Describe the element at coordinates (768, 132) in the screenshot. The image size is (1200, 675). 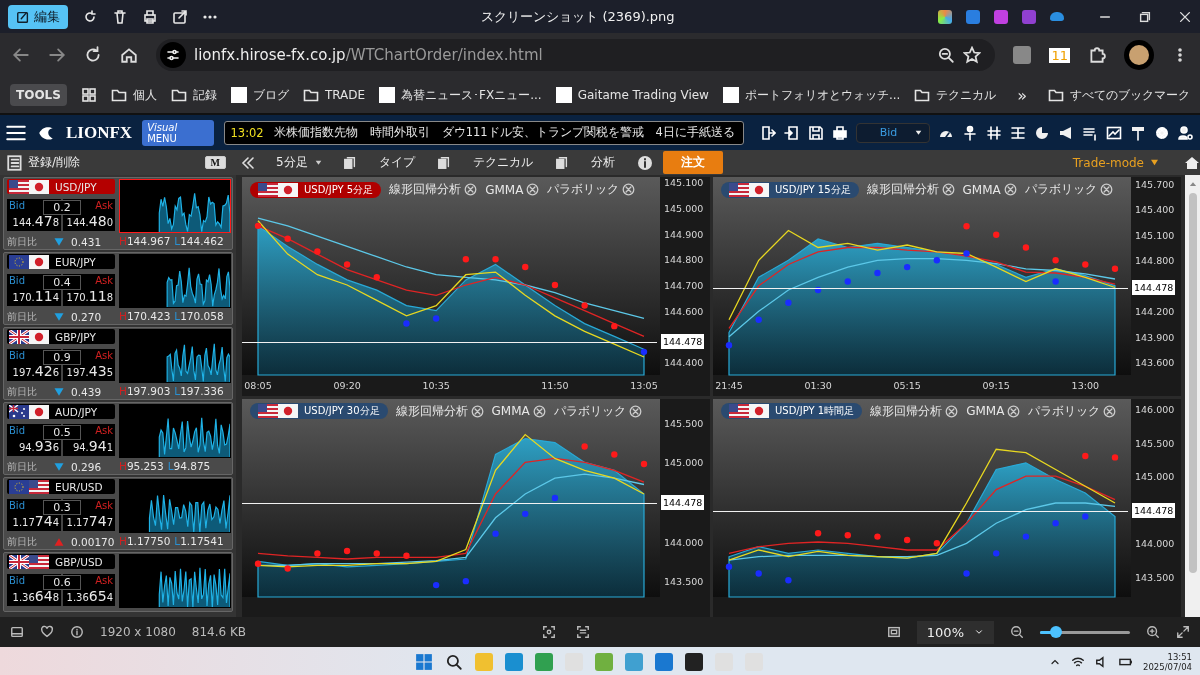
I see `export-icon` at that location.